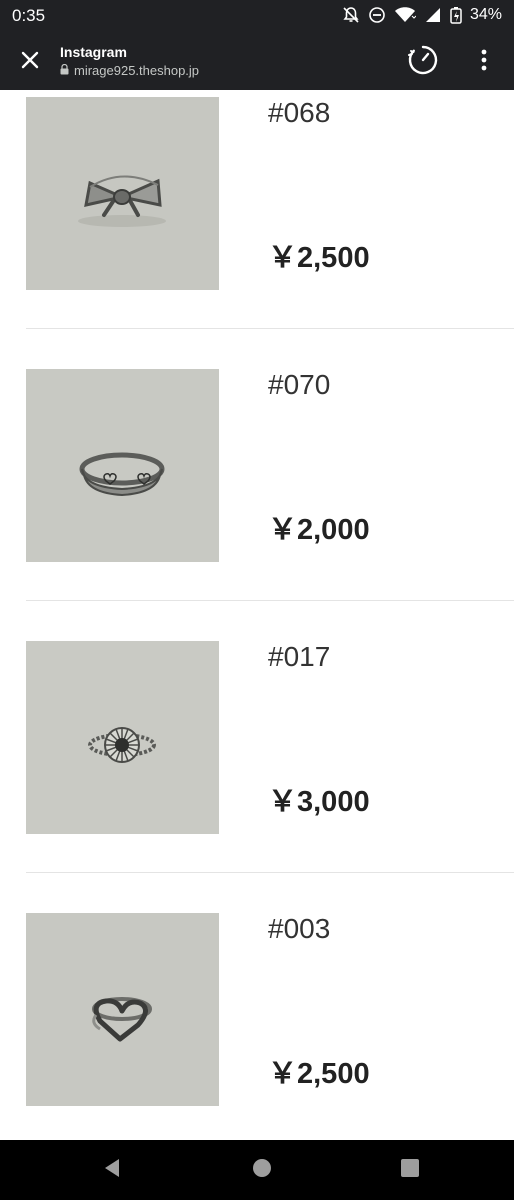 The image size is (514, 1200). I want to click on product-photo-heart-band-ring, so click(122, 465).